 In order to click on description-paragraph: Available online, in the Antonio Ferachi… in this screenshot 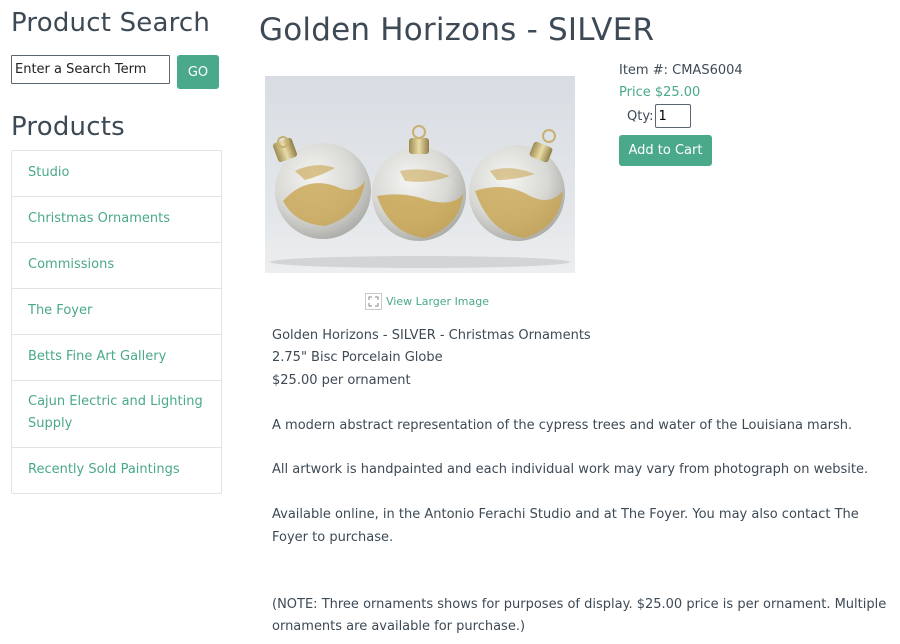, I will do `click(565, 526)`.